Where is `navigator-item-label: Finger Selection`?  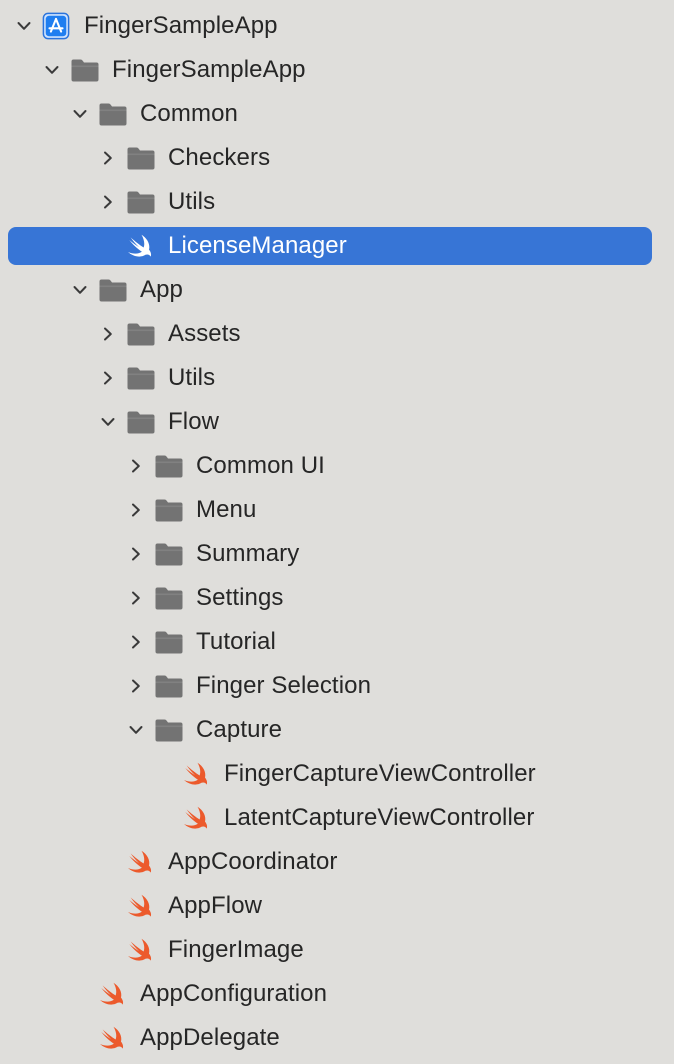 navigator-item-label: Finger Selection is located at coordinates (284, 685).